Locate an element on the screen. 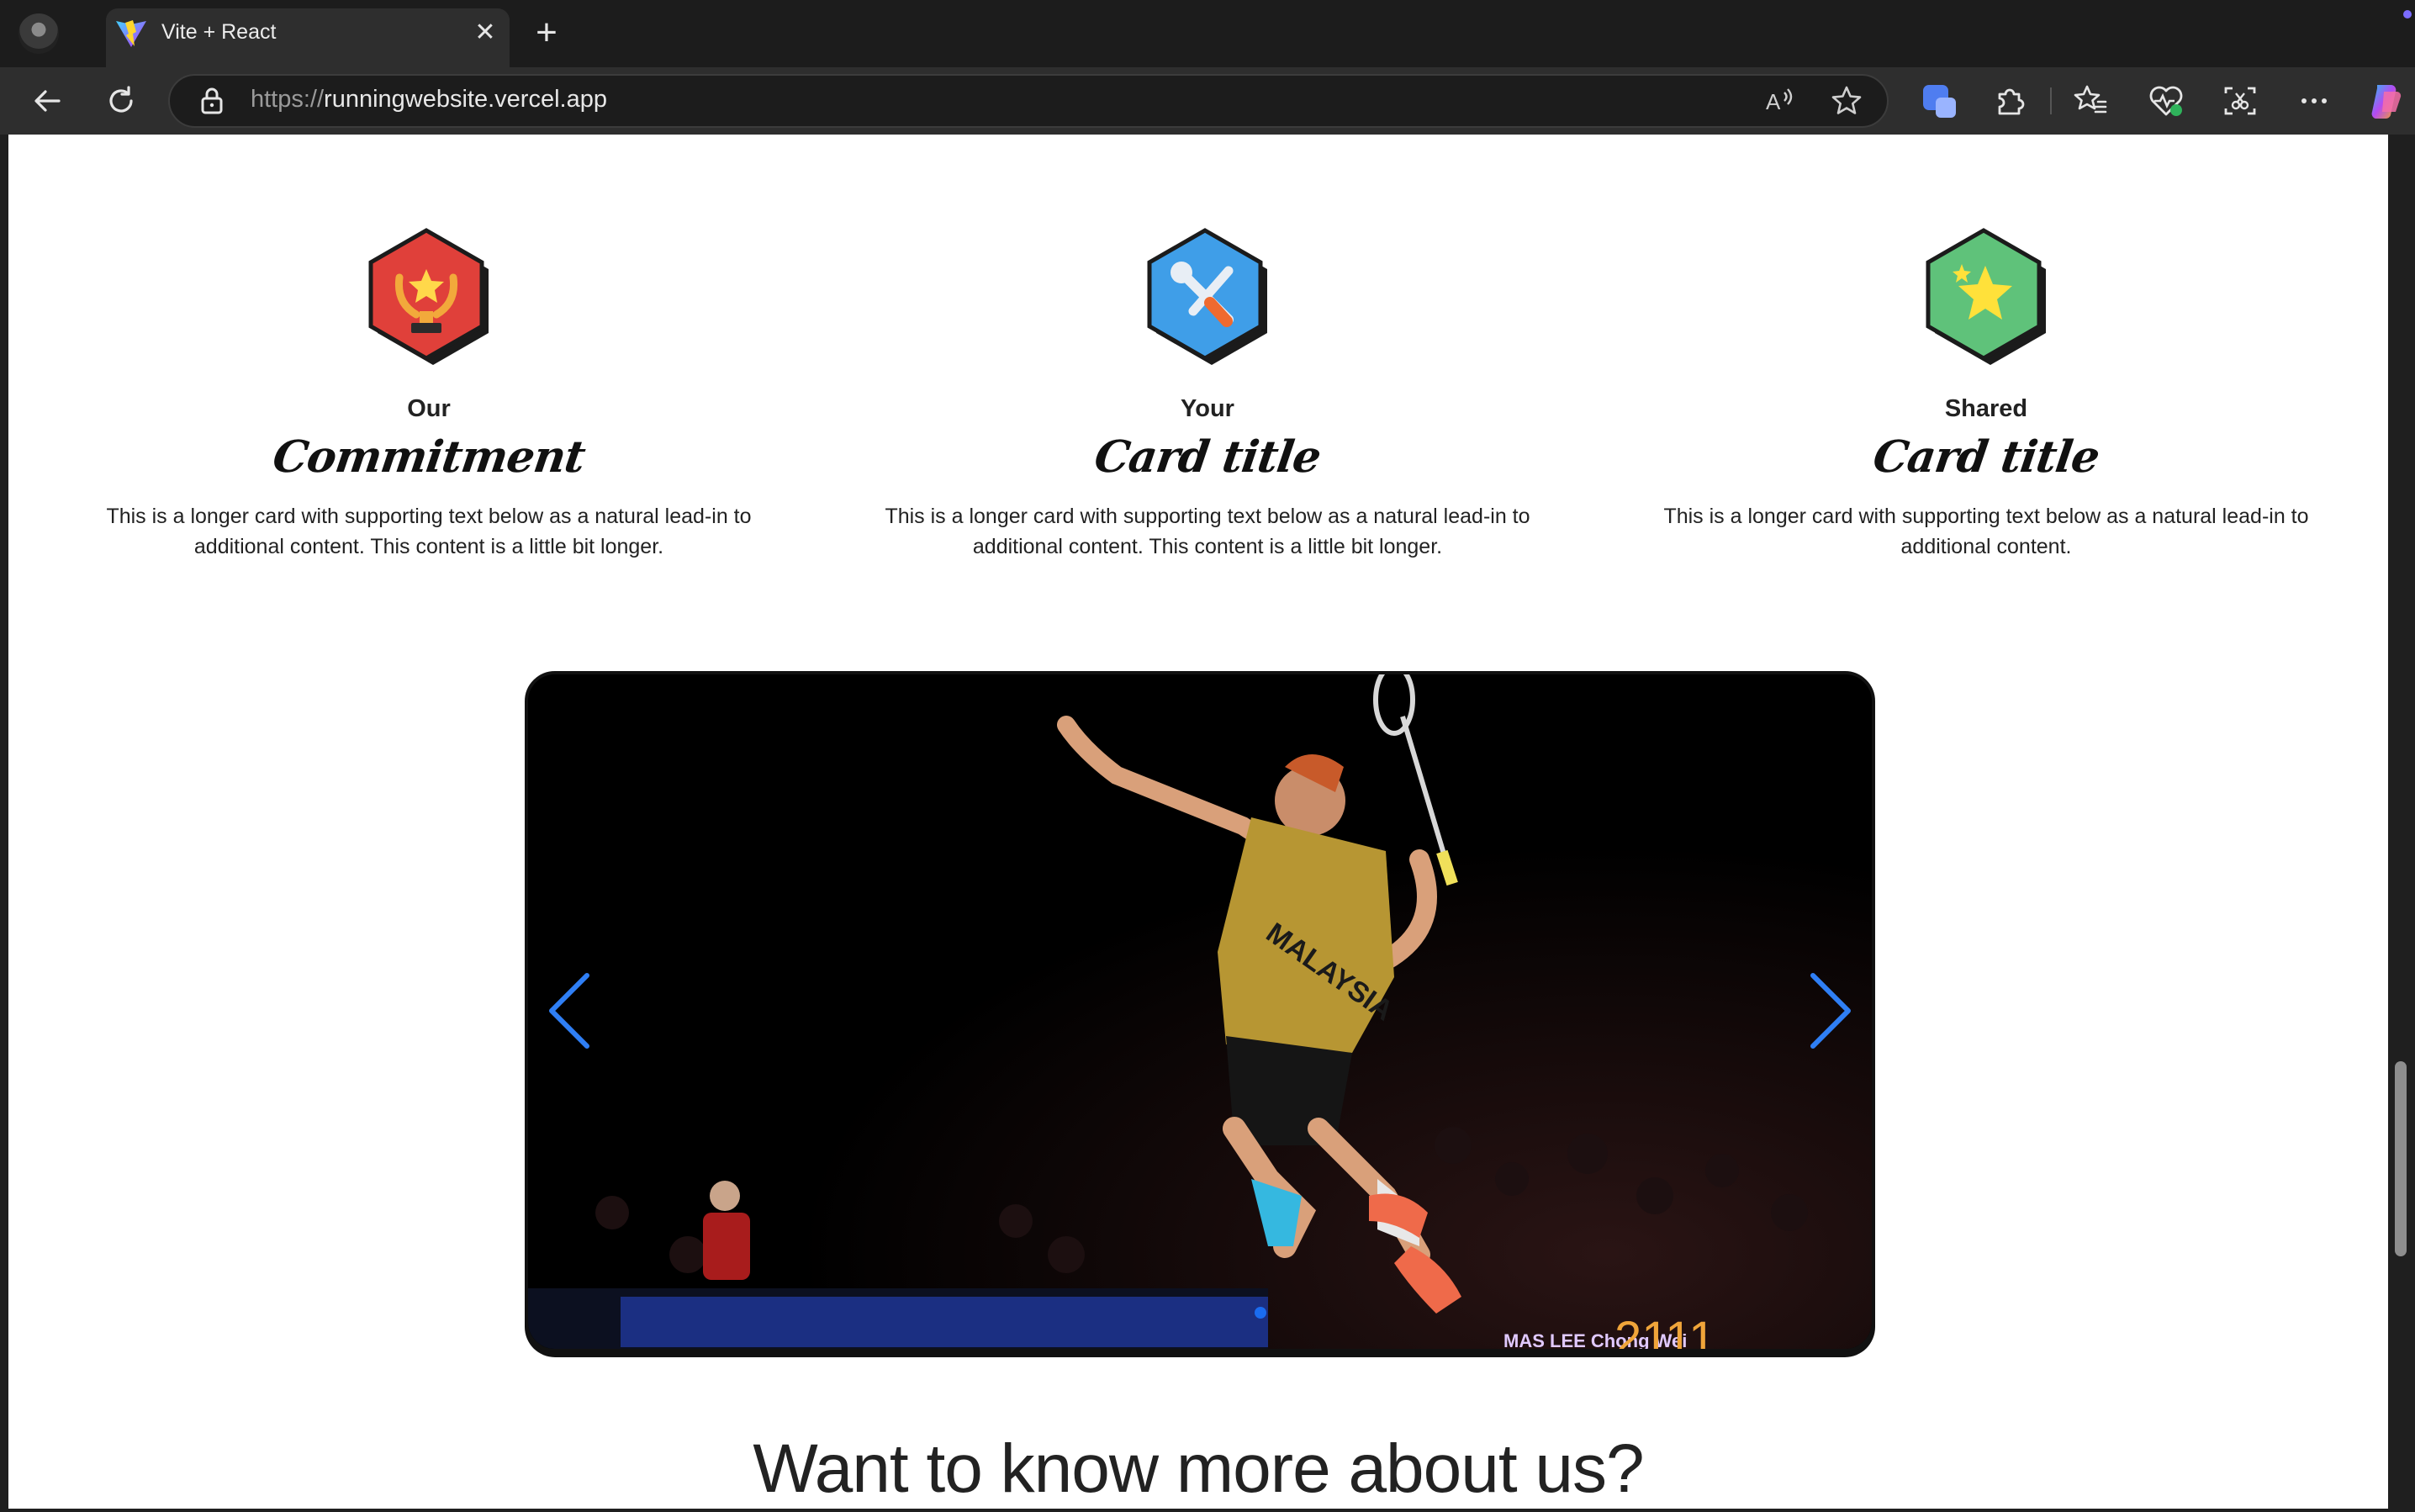  more-options-button is located at coordinates (2314, 100).